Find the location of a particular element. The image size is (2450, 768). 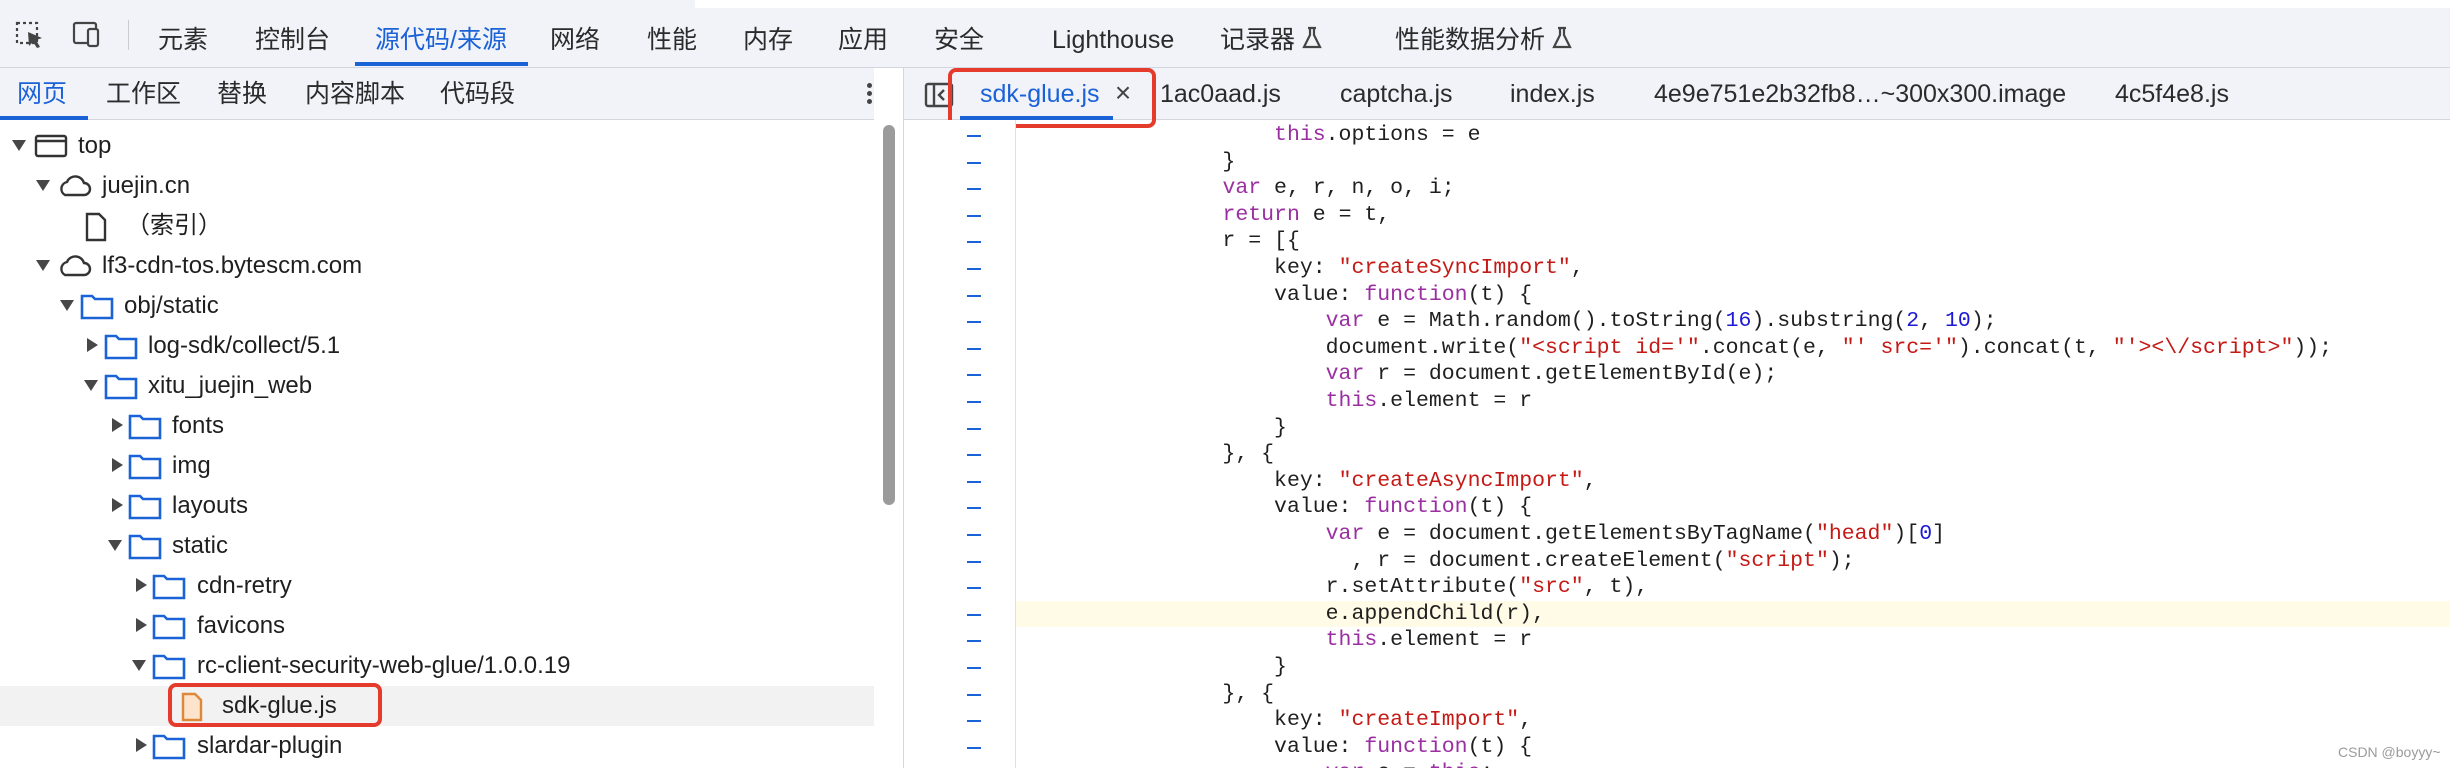

panel-tab-console: 控制台 is located at coordinates (292, 34).